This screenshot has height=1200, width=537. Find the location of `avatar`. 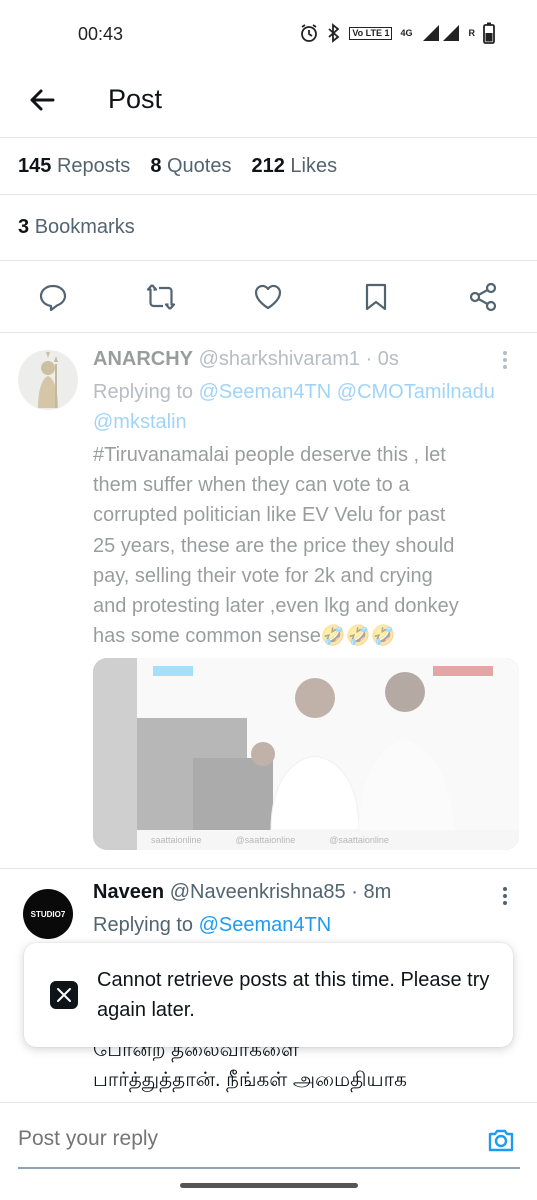

avatar is located at coordinates (48, 380).